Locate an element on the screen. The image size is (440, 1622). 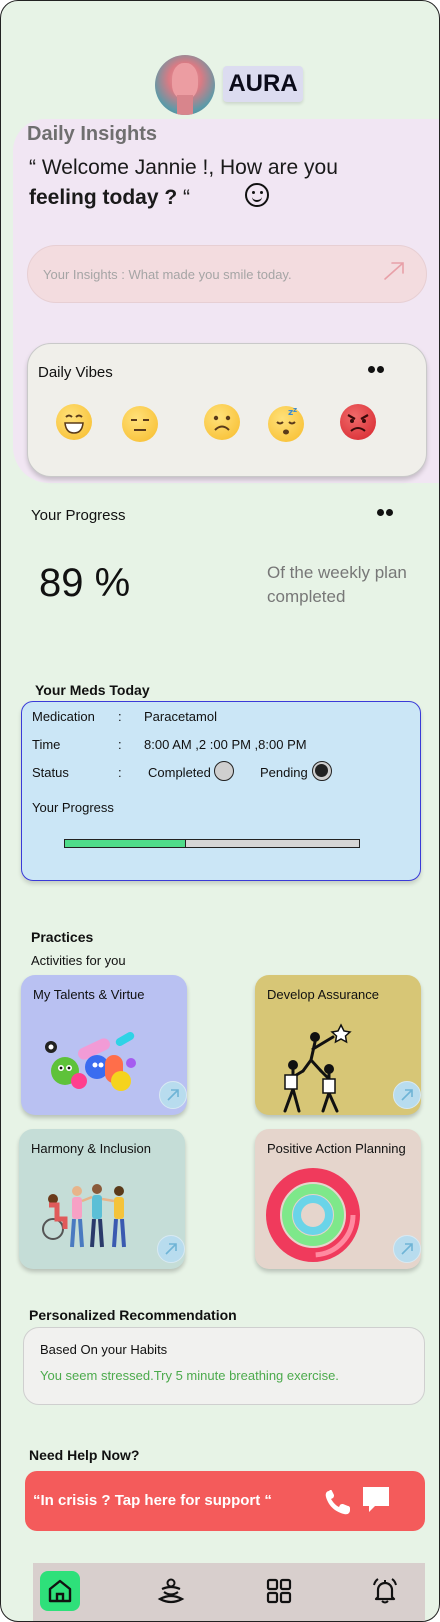
practices-title: Practices is located at coordinates (62, 937).